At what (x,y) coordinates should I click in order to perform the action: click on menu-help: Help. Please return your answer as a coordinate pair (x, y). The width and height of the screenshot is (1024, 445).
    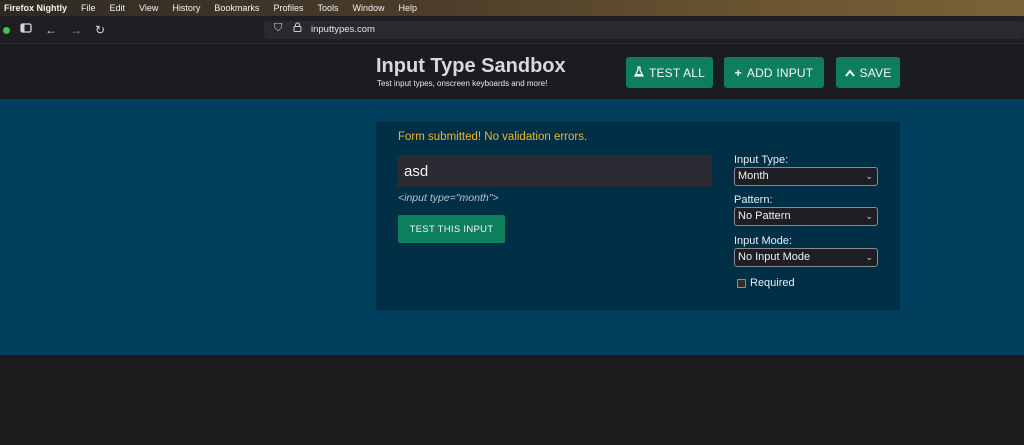
    Looking at the image, I should click on (407, 8).